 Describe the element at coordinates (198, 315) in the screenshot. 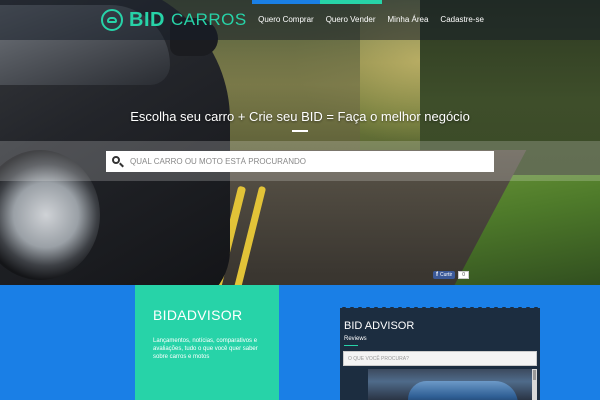

I see `bidadvisor-title: BIDADVISOR` at that location.